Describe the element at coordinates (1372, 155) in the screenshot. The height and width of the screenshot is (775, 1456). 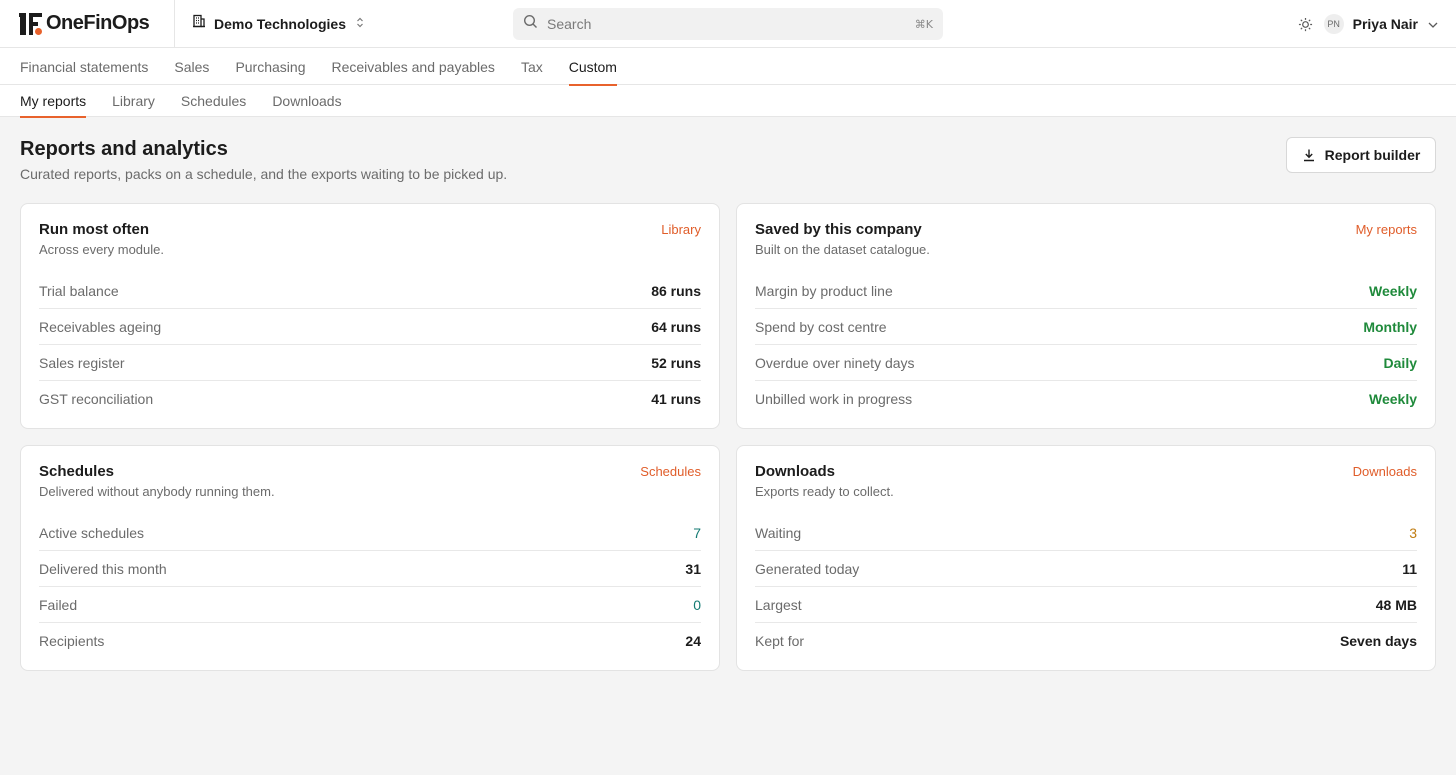
I see `report-builder-label: Report builder` at that location.